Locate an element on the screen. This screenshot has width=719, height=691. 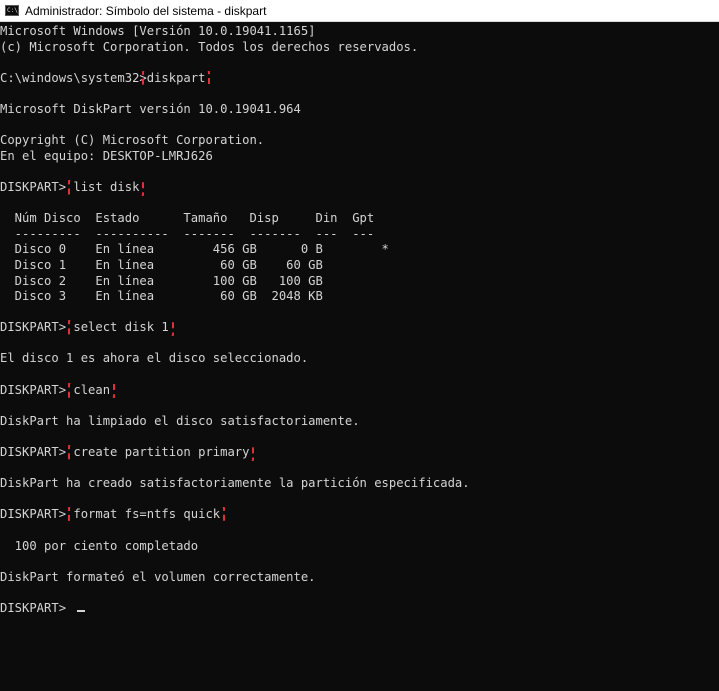
console-line: DISKPART> format fs=ntfs quick is located at coordinates (359, 515).